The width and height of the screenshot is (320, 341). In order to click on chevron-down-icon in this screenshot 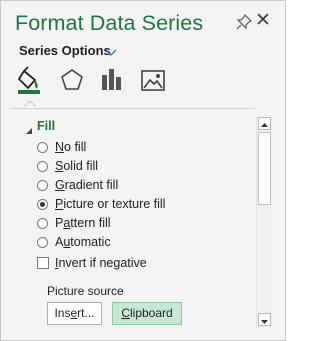, I will do `click(111, 51)`.